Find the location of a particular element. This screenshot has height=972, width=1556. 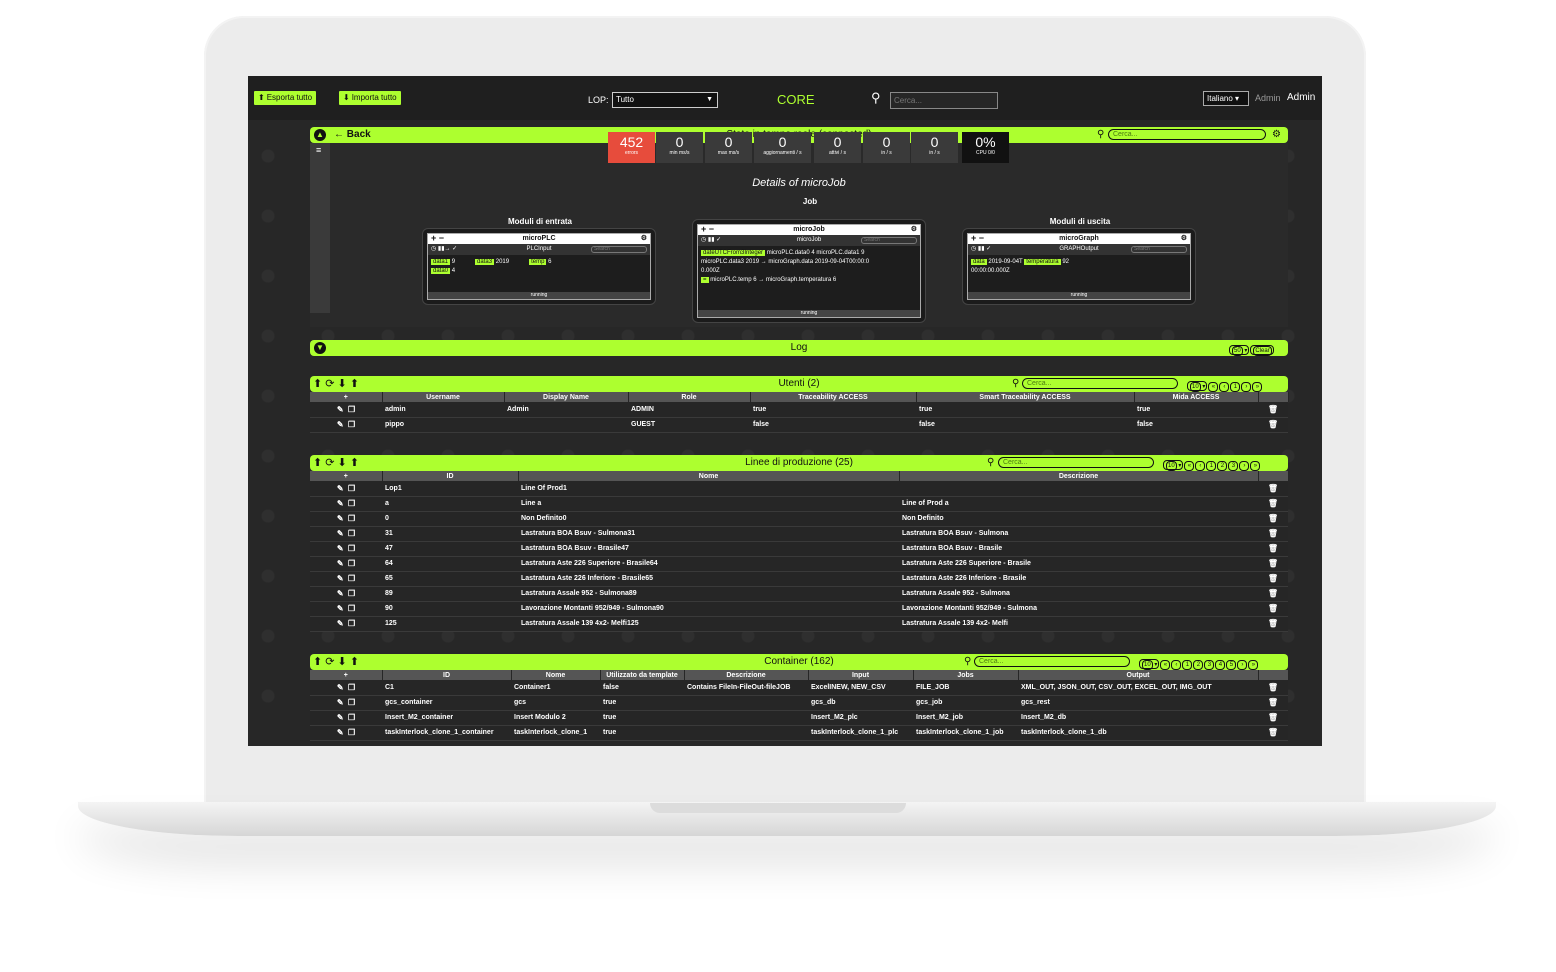

containers-pager: 10 ▾ «‹ 1 2 3 4 5 ›» is located at coordinates (1198, 663).